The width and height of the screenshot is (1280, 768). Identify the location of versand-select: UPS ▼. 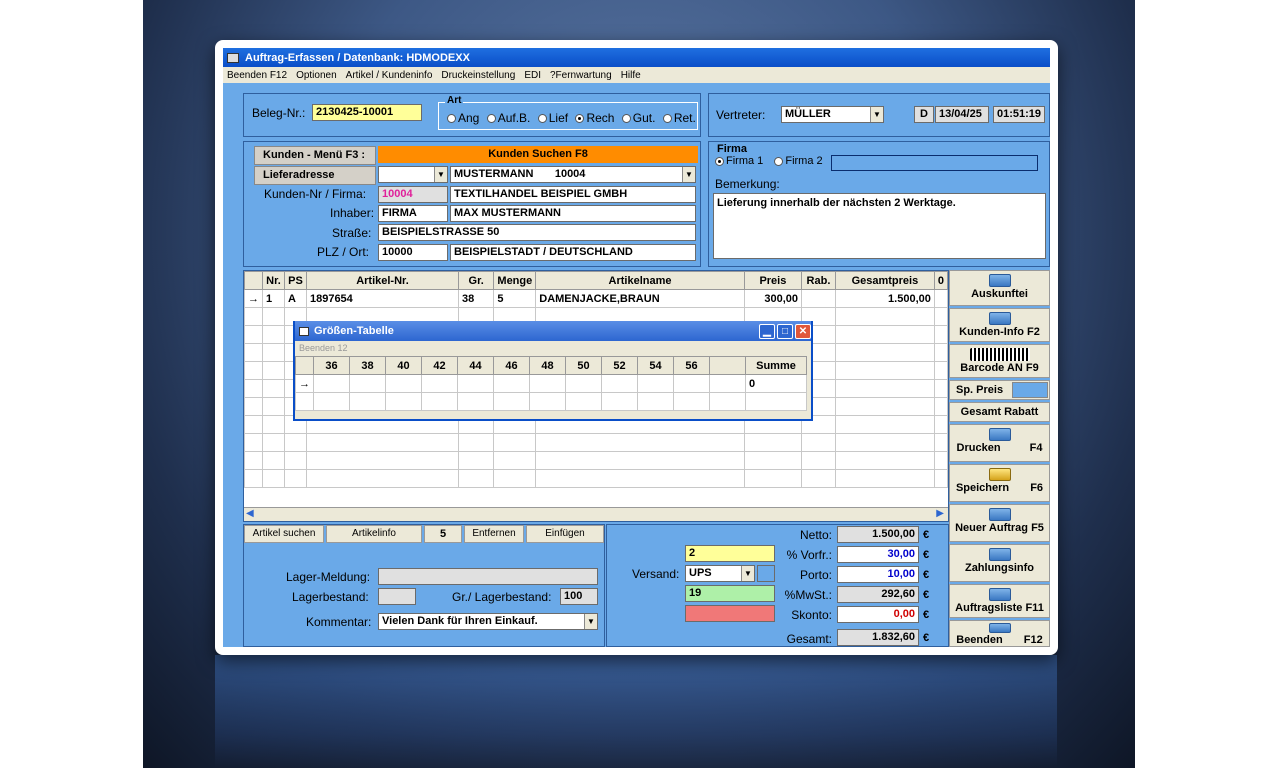
(720, 573).